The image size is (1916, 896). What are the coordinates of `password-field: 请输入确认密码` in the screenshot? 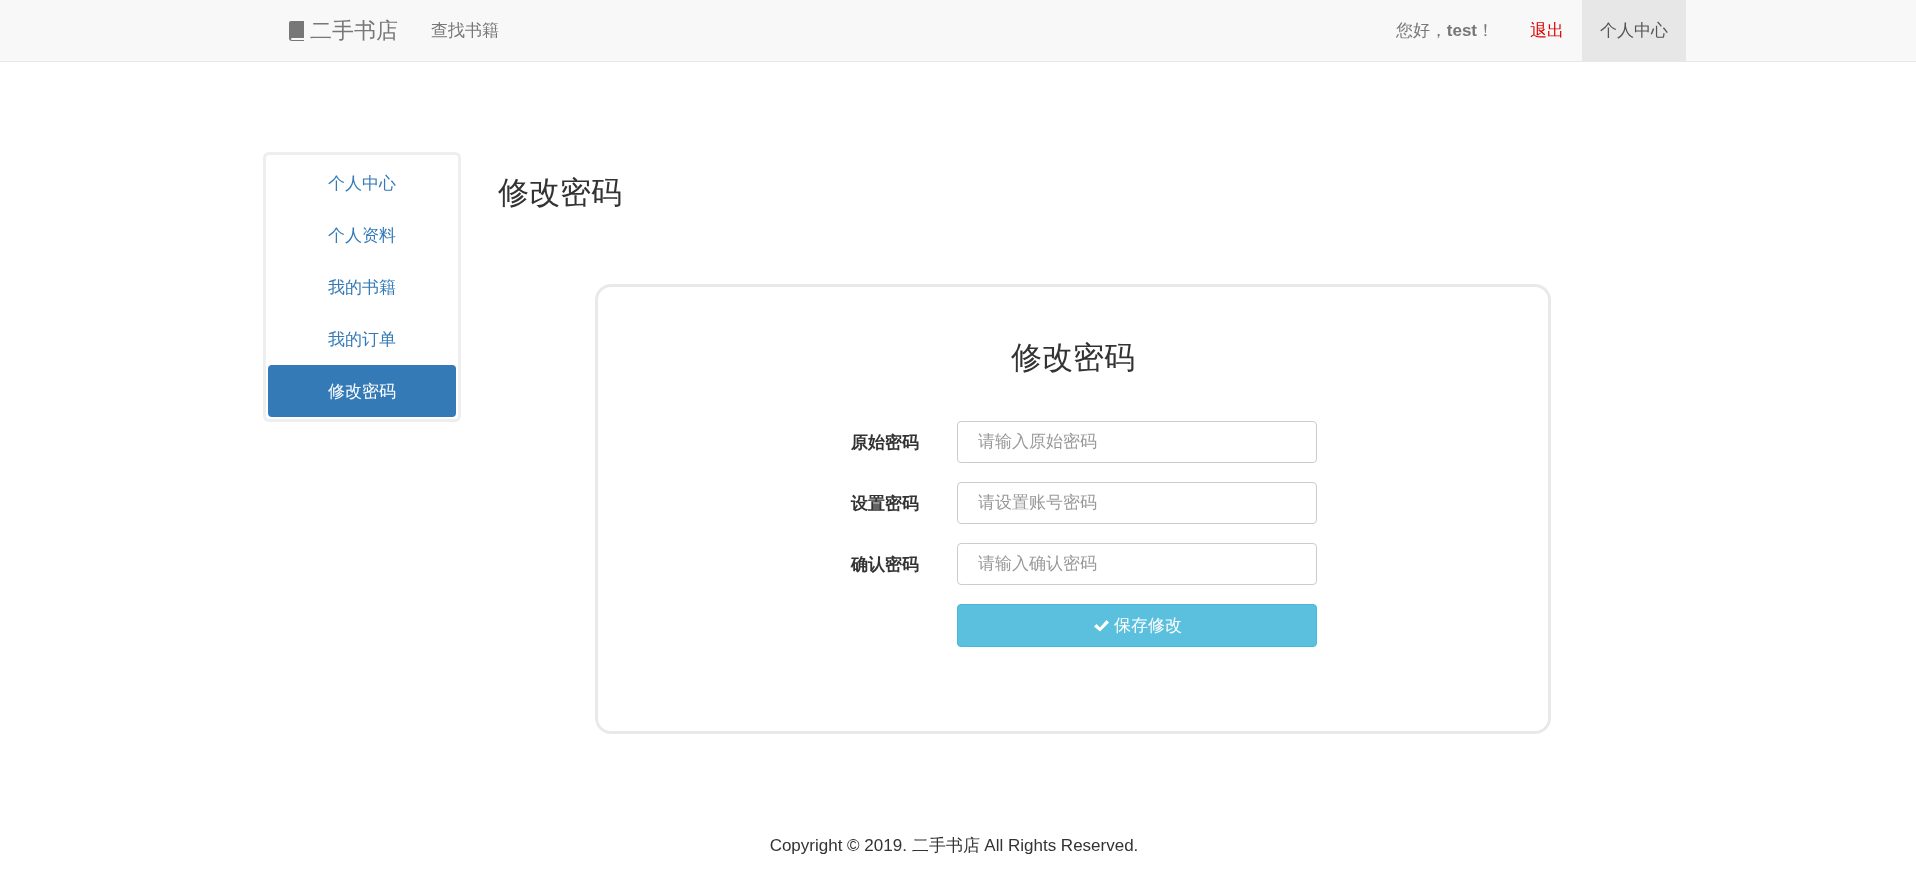 It's located at (1137, 564).